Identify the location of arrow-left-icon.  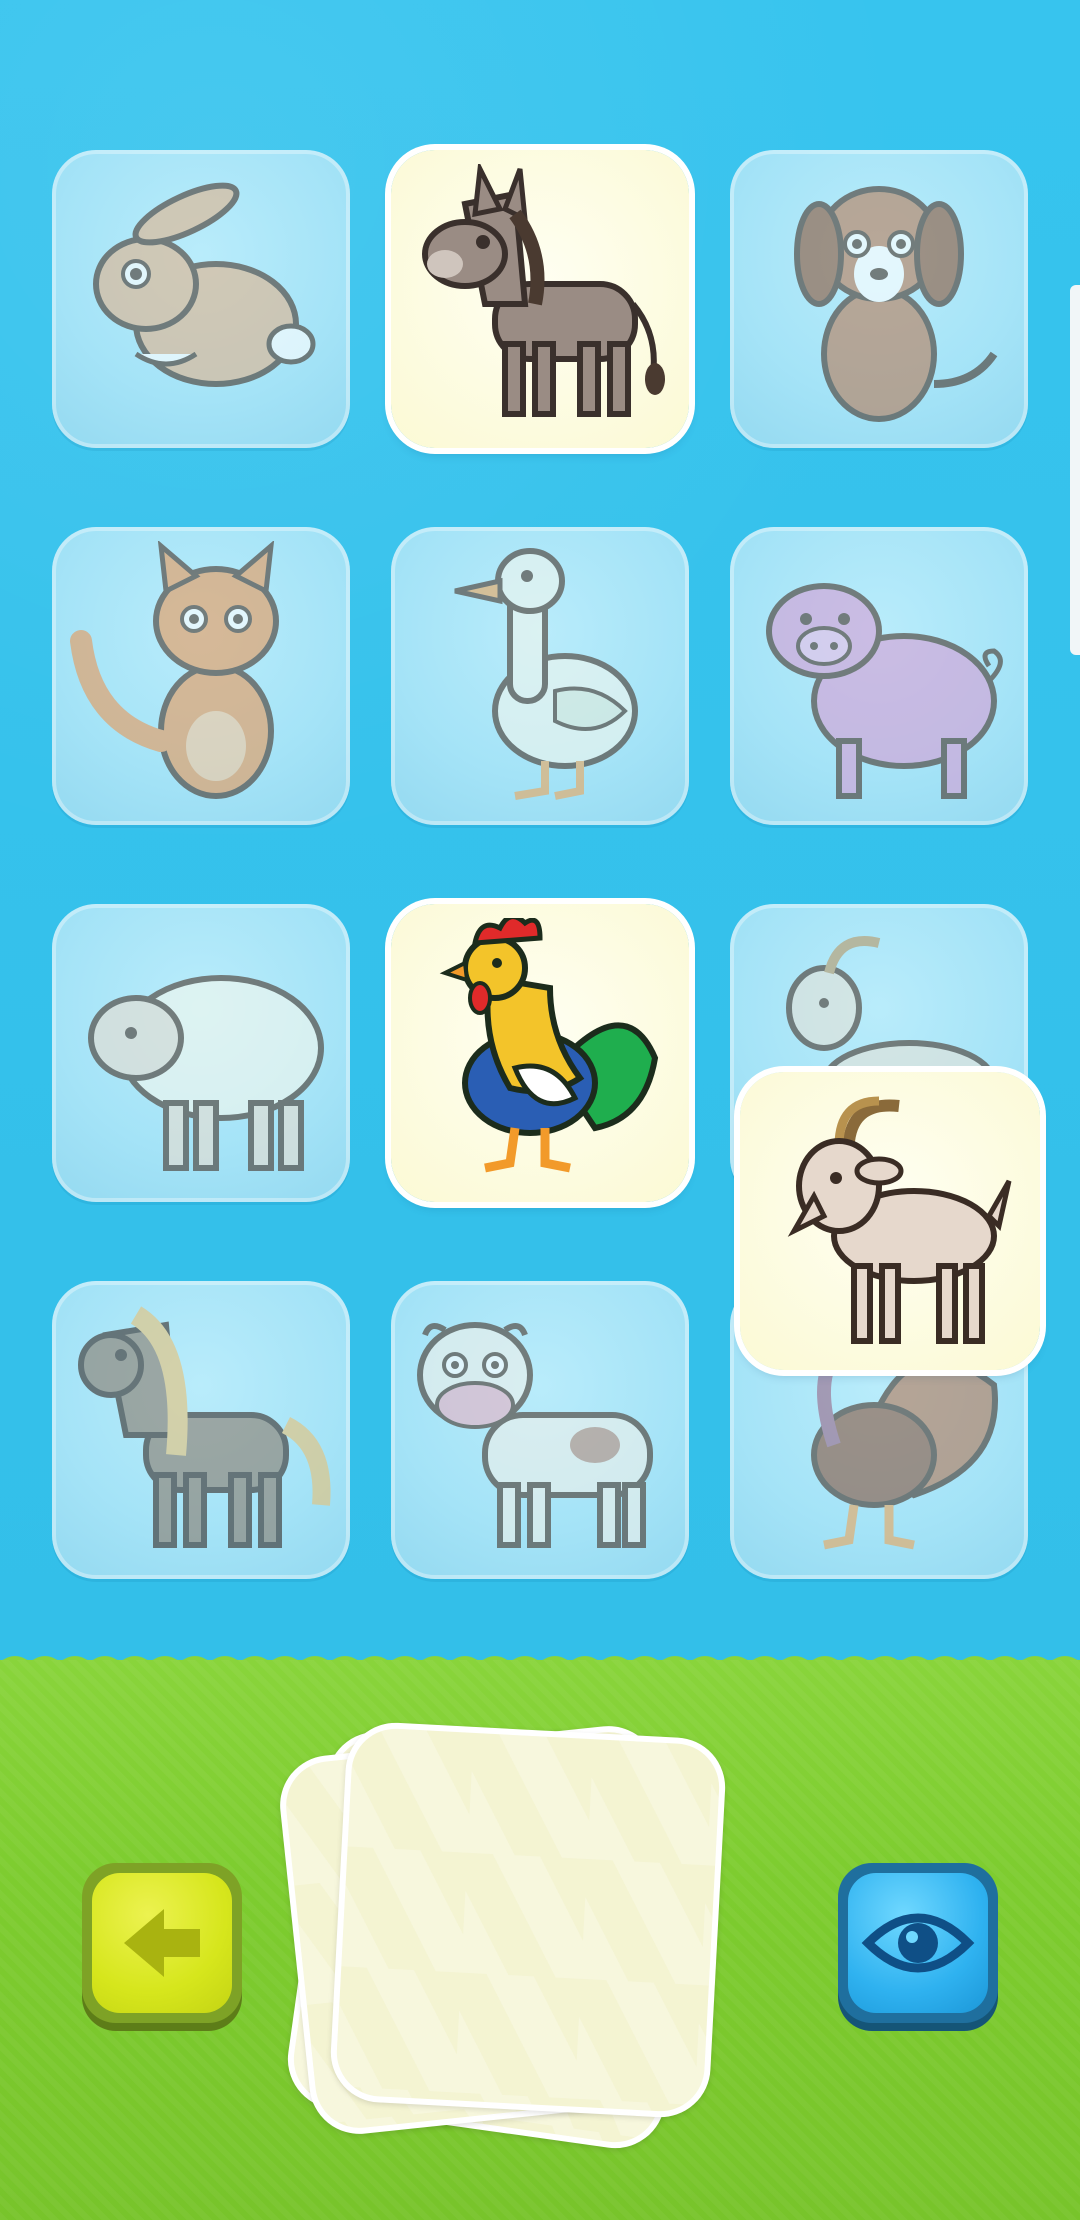
(162, 1943).